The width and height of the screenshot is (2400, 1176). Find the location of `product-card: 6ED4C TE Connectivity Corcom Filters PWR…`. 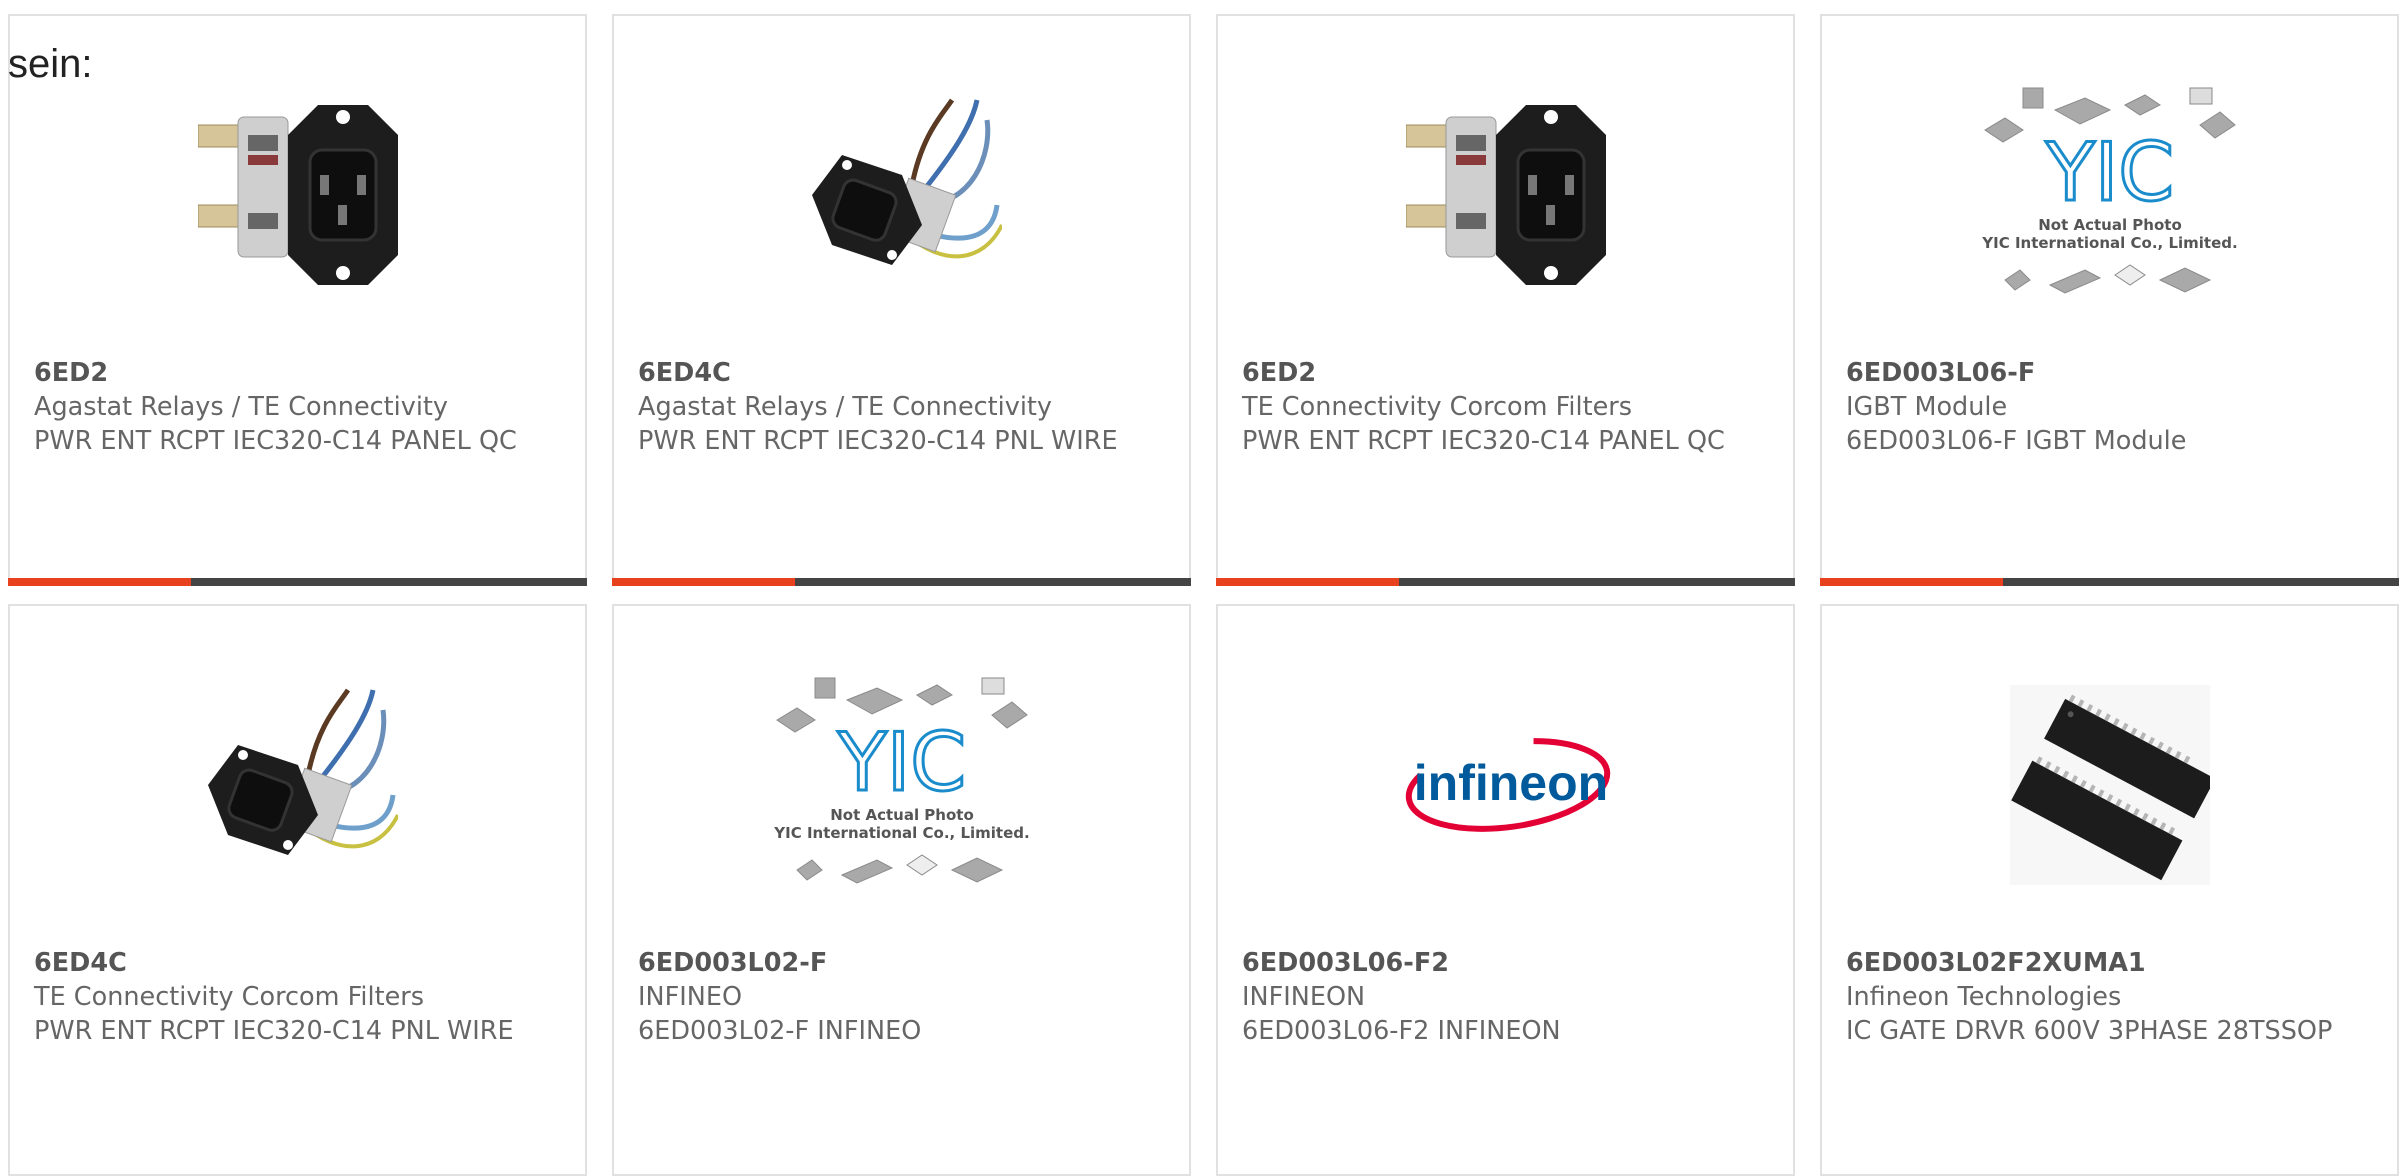

product-card: 6ED4C TE Connectivity Corcom Filters PWR… is located at coordinates (297, 890).